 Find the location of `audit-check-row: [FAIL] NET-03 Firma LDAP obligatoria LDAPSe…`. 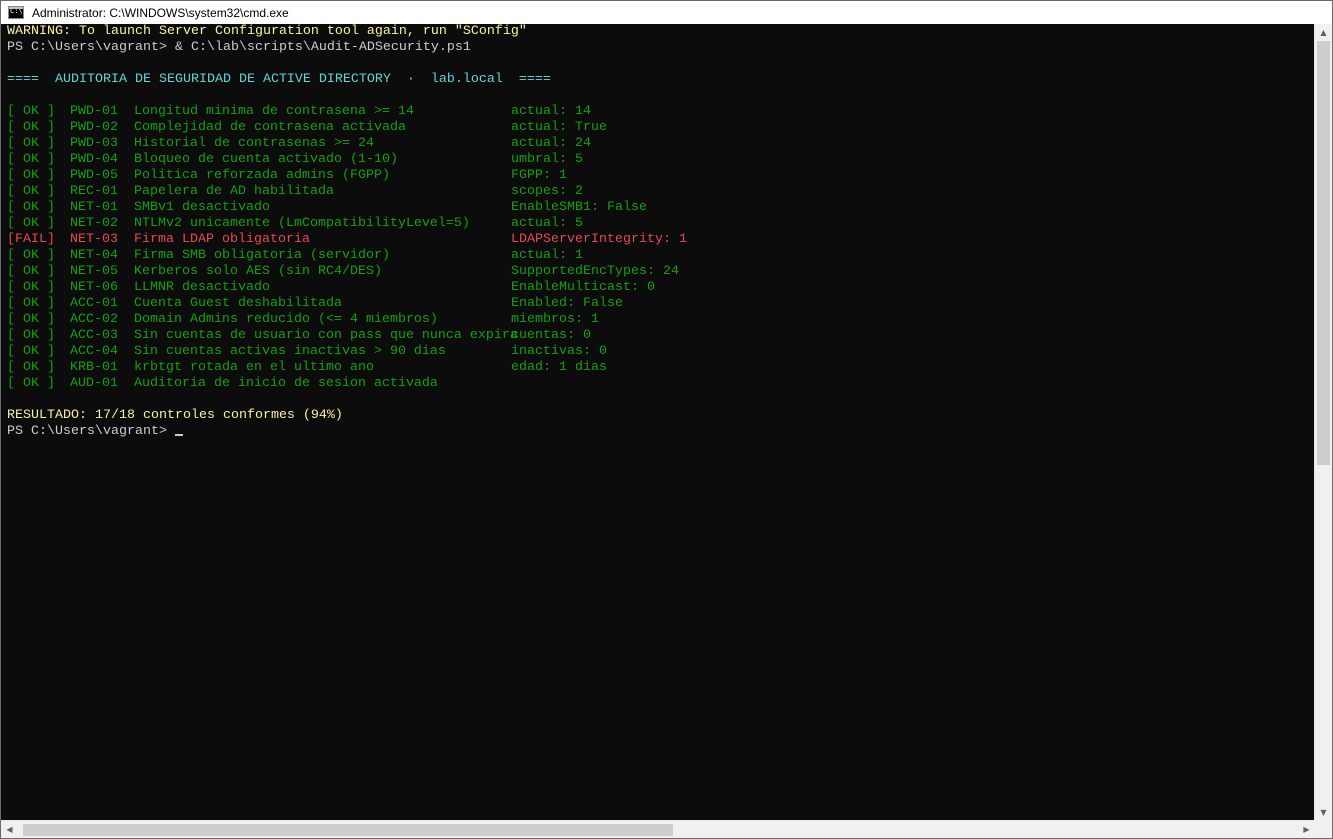

audit-check-row: [FAIL] NET-03 Firma LDAP obligatoria LDAPSe… is located at coordinates (661, 240).